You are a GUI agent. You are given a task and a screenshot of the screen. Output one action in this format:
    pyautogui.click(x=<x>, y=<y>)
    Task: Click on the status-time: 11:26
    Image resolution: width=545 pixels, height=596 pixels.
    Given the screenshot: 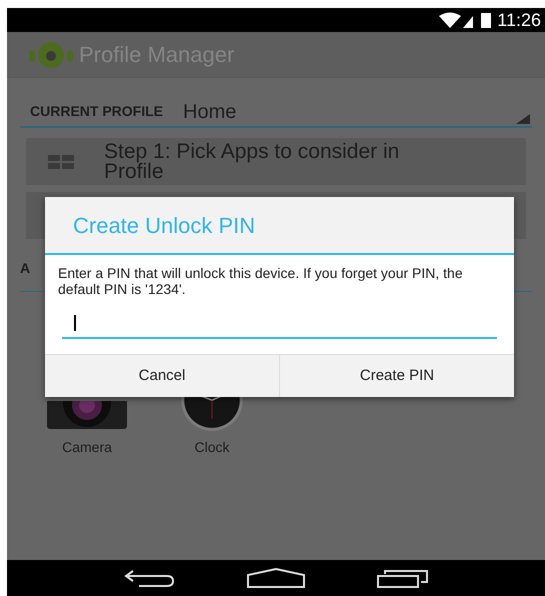 What is the action you would take?
    pyautogui.click(x=519, y=20)
    